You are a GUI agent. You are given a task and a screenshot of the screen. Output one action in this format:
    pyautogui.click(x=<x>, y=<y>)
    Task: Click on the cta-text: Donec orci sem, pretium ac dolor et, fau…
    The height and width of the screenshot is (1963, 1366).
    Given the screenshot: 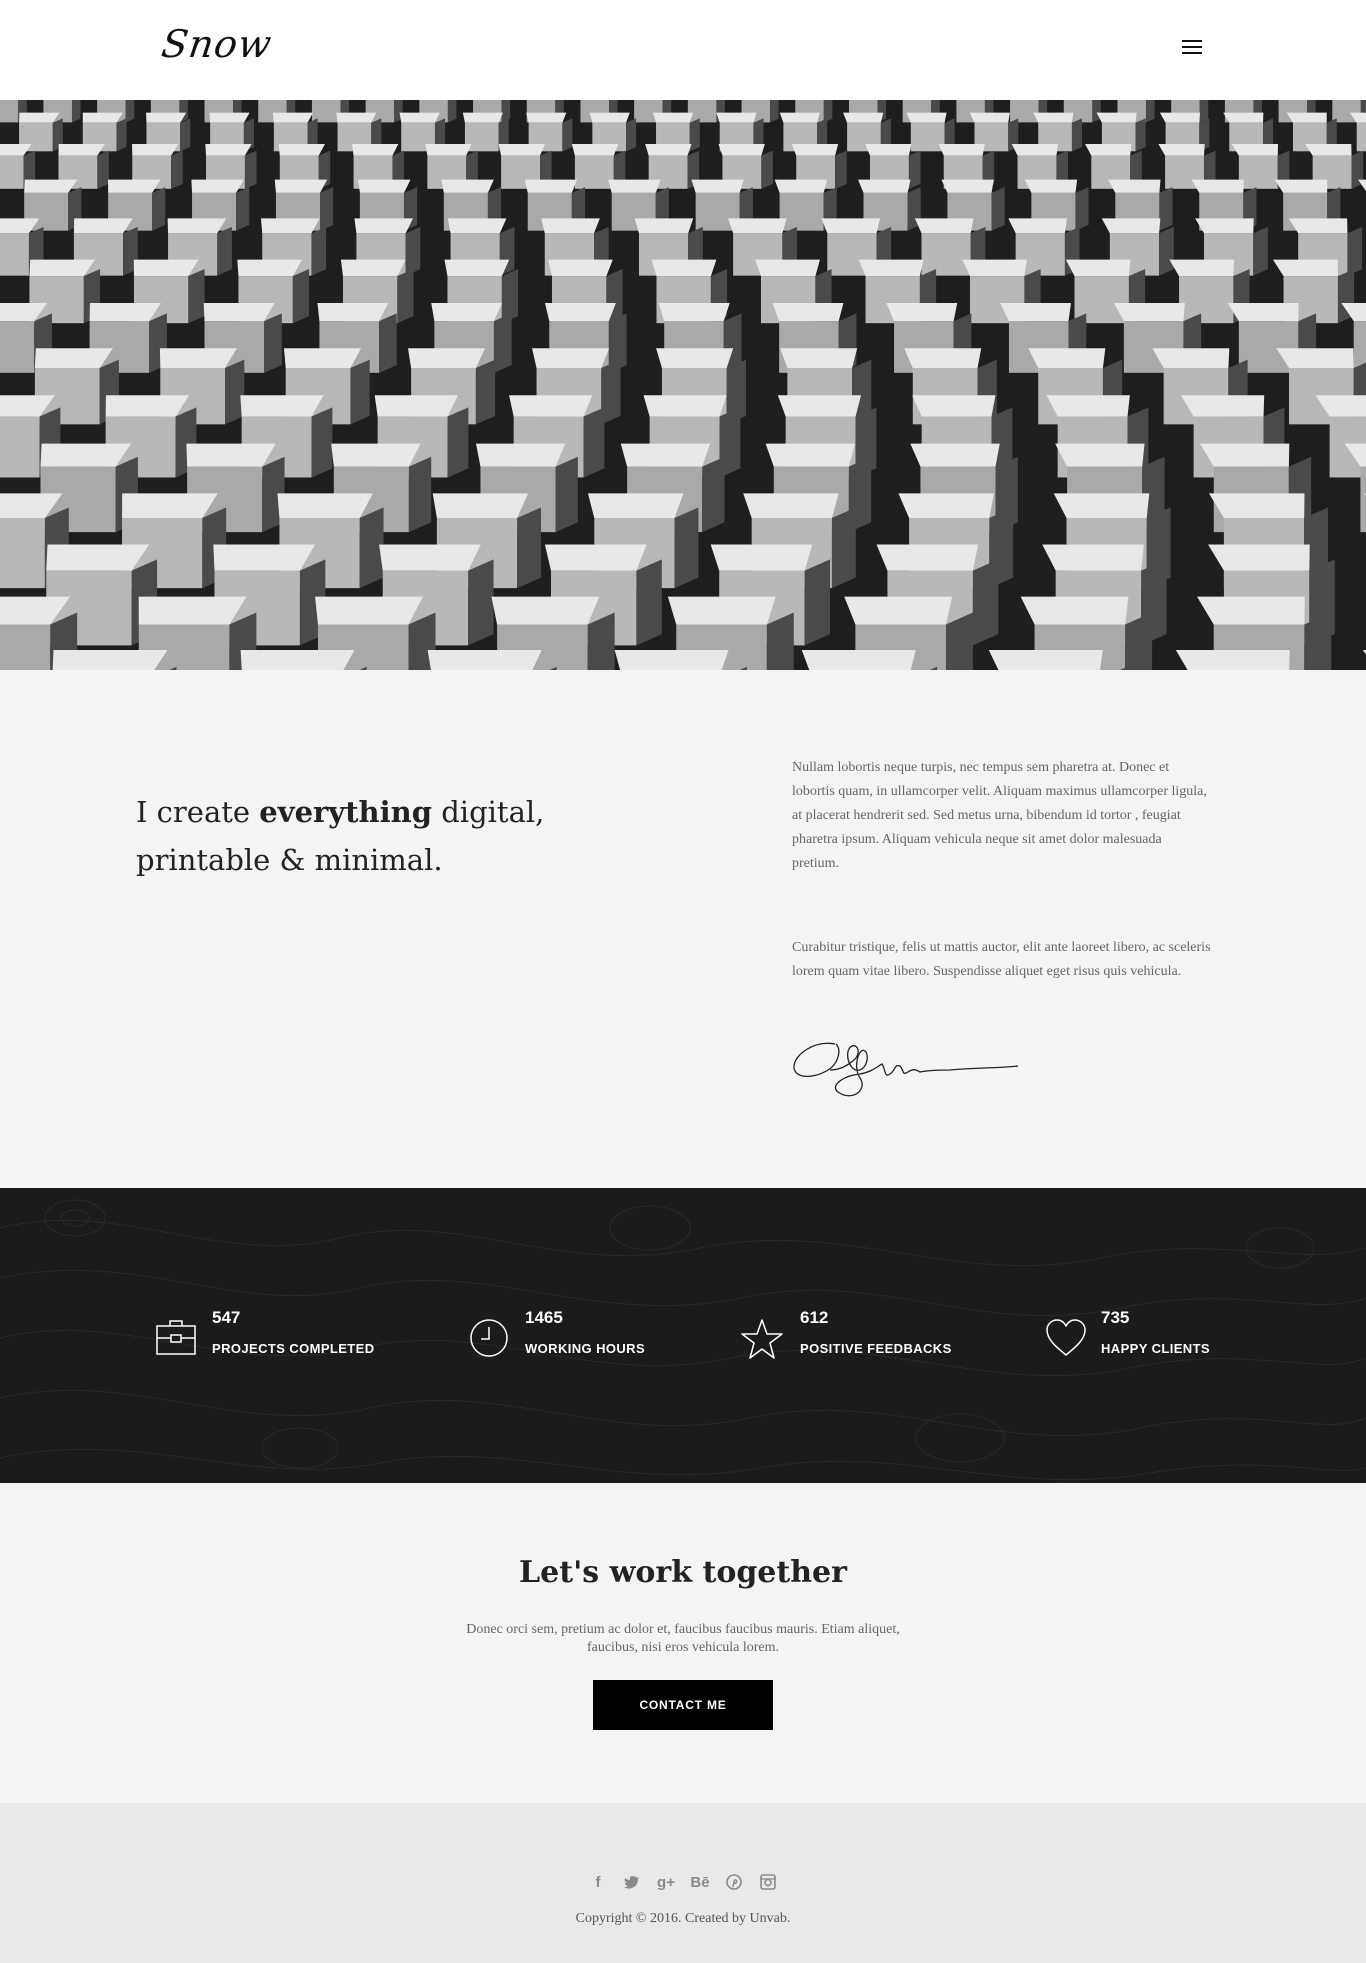 What is the action you would take?
    pyautogui.click(x=683, y=1639)
    